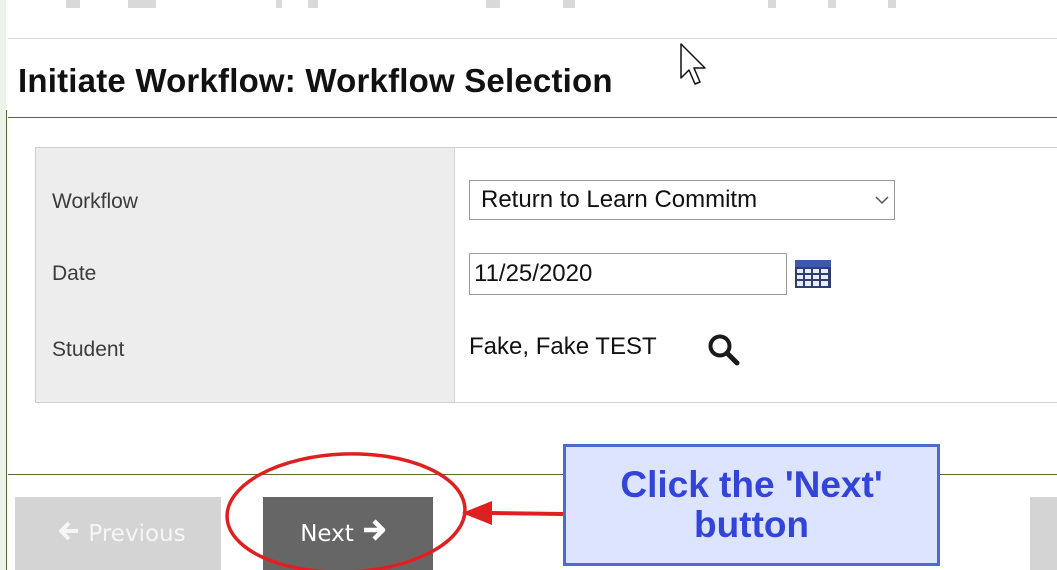  I want to click on student-value: Fake, Fake TEST, so click(563, 346).